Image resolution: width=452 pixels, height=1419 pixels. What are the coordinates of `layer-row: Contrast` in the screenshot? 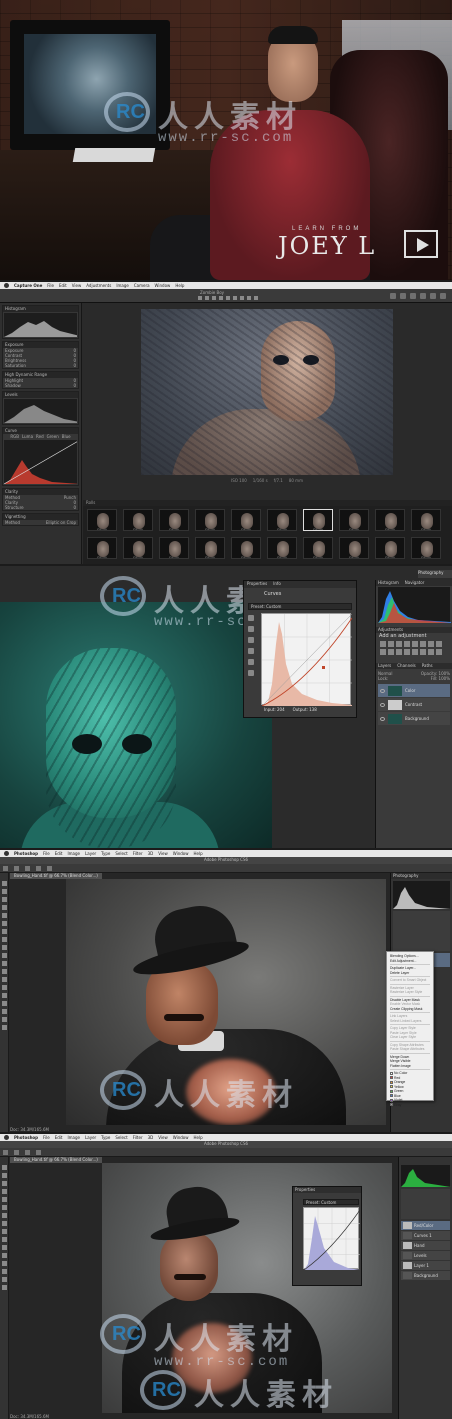 It's located at (414, 704).